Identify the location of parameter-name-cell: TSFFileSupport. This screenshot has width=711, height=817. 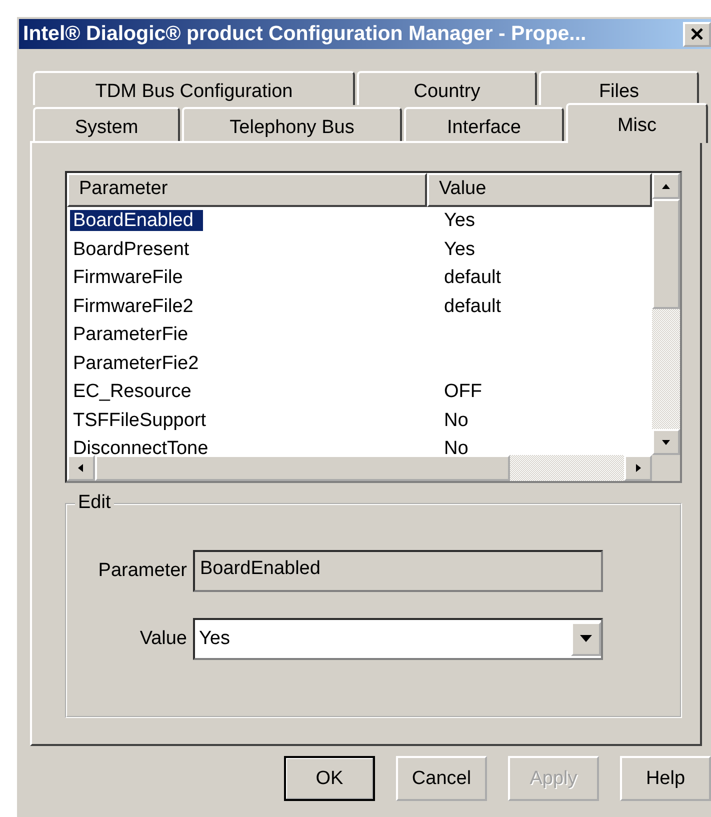
(138, 420).